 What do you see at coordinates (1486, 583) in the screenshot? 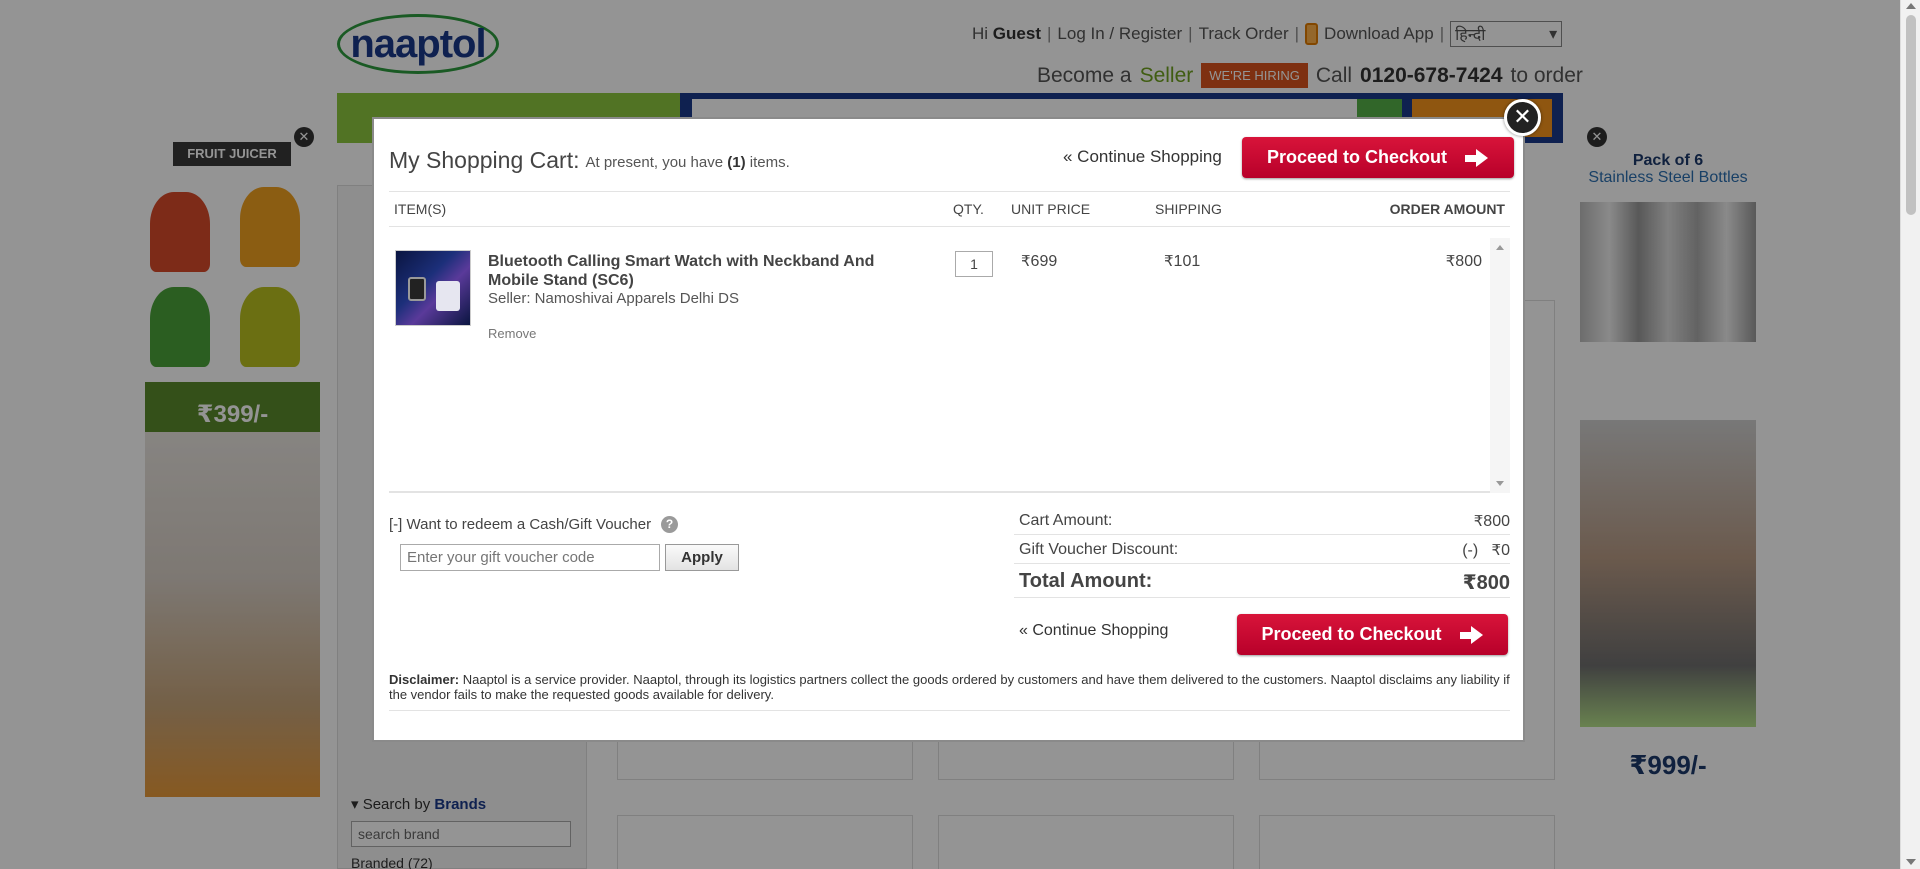
I see `total-amount: ₹800` at bounding box center [1486, 583].